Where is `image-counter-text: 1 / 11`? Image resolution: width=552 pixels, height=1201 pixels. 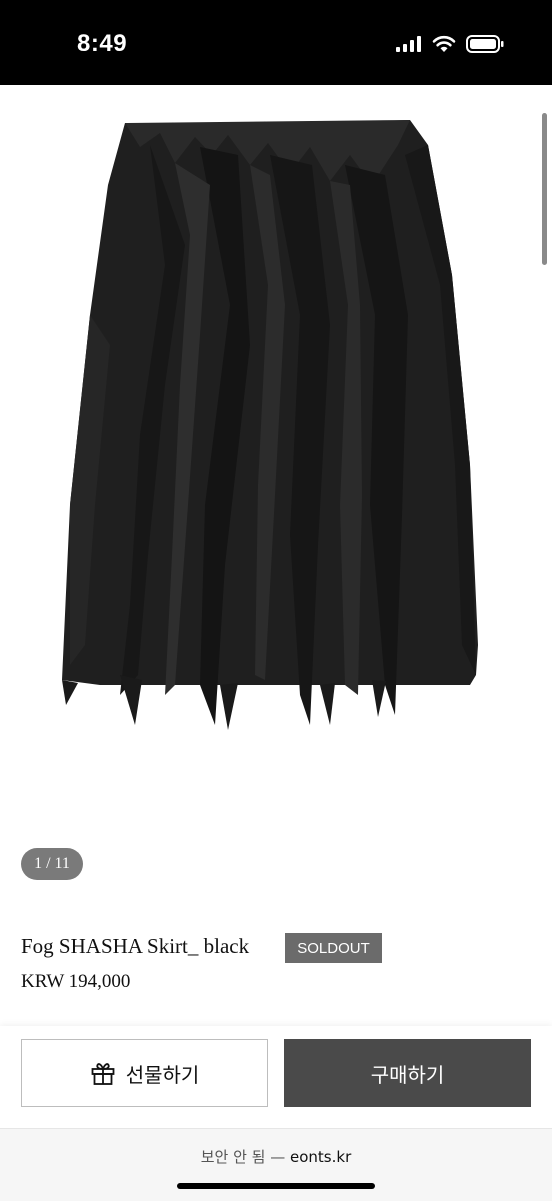 image-counter-text: 1 / 11 is located at coordinates (52, 863).